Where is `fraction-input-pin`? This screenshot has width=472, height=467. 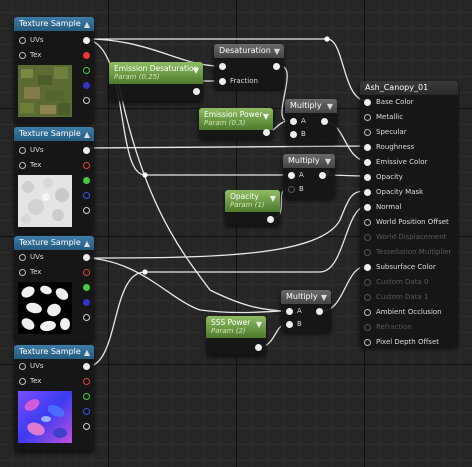 fraction-input-pin is located at coordinates (222, 81).